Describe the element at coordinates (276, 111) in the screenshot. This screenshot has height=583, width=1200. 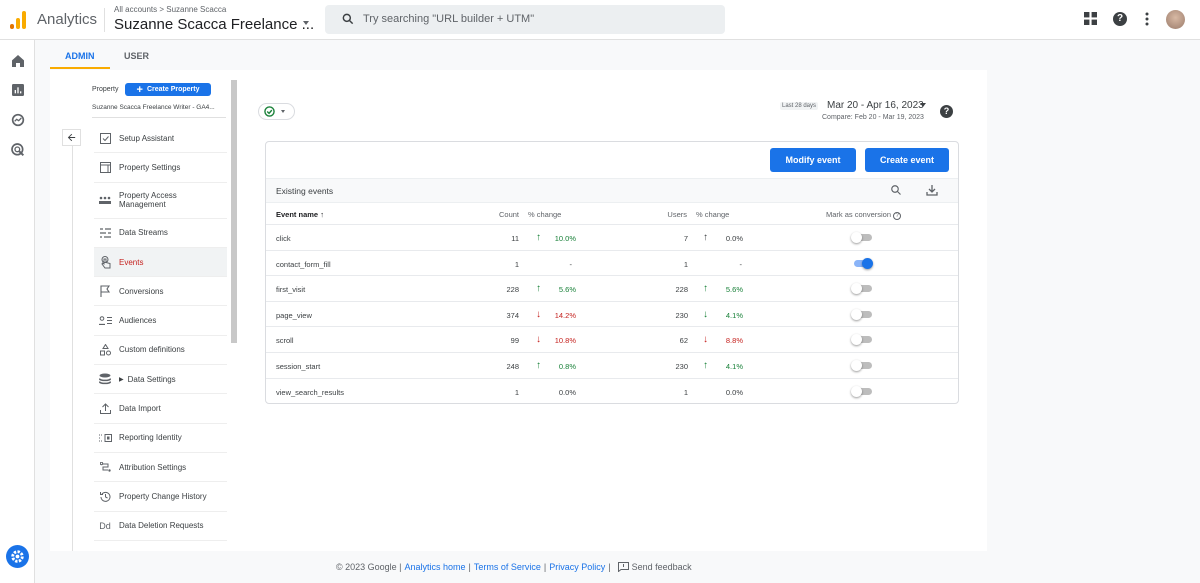
I see `data-status-chip` at that location.